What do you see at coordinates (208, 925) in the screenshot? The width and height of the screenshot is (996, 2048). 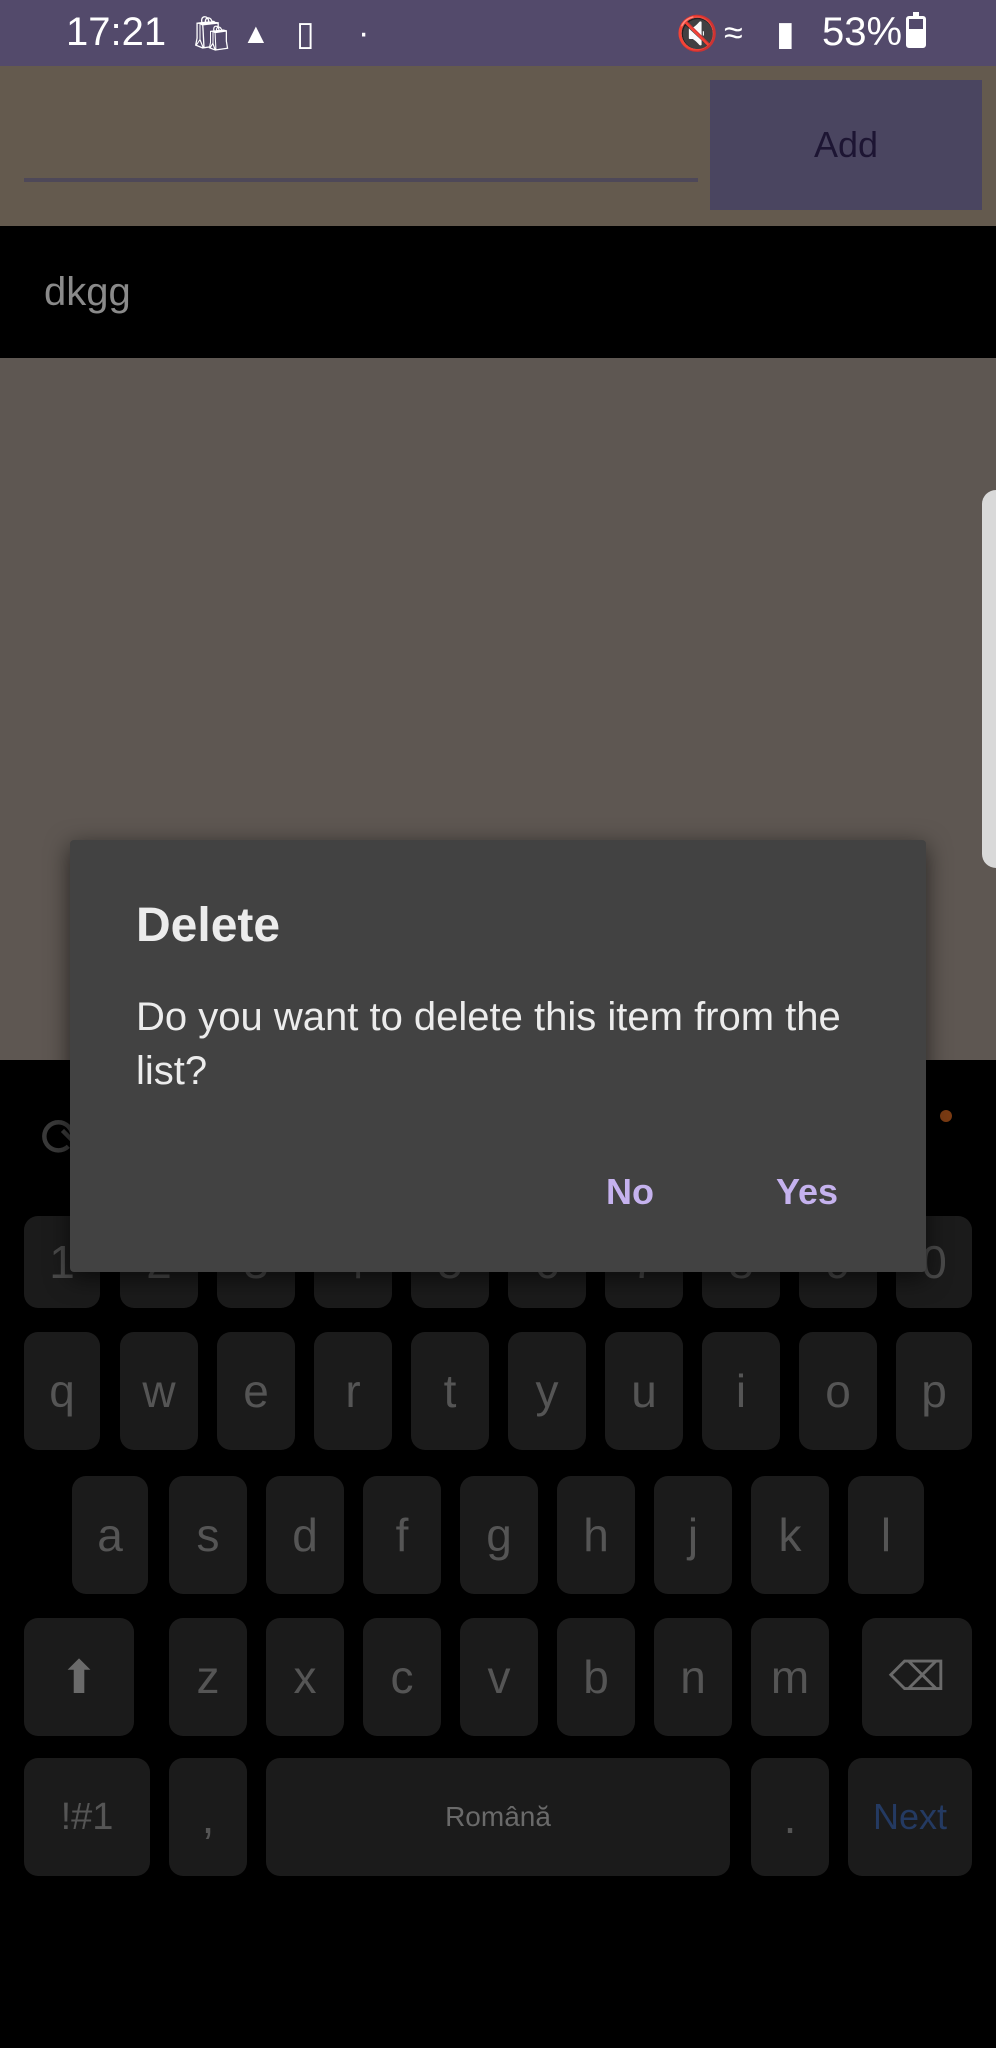 I see `dialog-title: Delete` at bounding box center [208, 925].